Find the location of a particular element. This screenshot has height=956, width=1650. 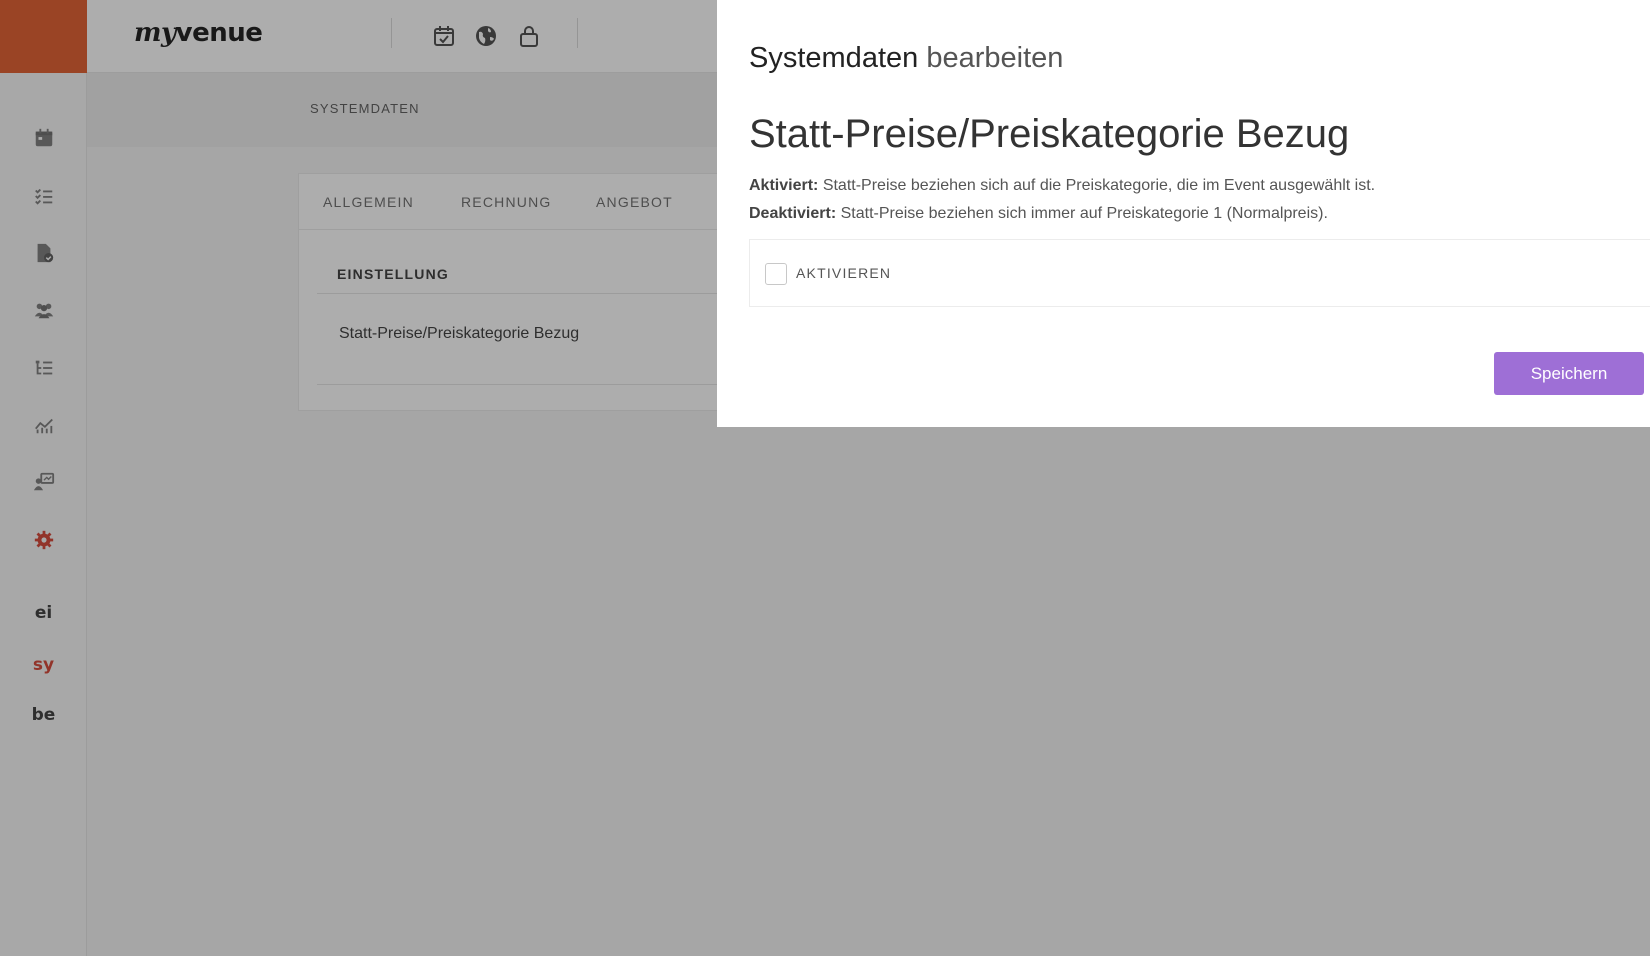

activated-label: Aktiviert: is located at coordinates (784, 185).